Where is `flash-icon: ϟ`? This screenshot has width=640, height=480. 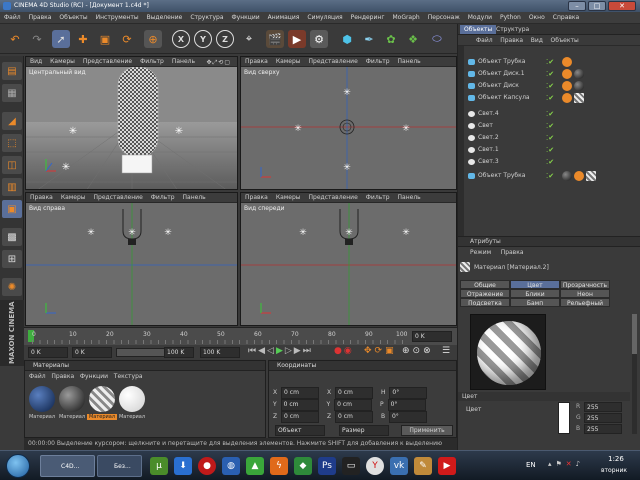
flash-icon: ϟ is located at coordinates (279, 466).